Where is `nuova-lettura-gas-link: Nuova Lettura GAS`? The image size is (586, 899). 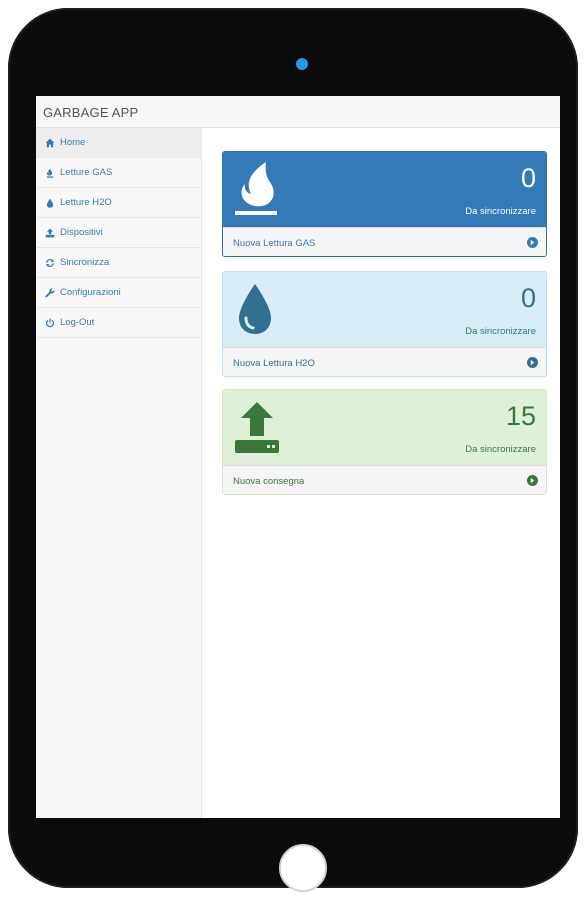 nuova-lettura-gas-link: Nuova Lettura GAS is located at coordinates (384, 241).